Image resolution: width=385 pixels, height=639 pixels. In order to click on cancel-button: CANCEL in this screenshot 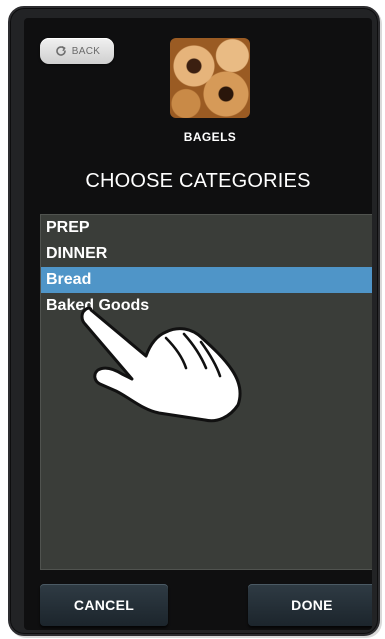, I will do `click(104, 605)`.